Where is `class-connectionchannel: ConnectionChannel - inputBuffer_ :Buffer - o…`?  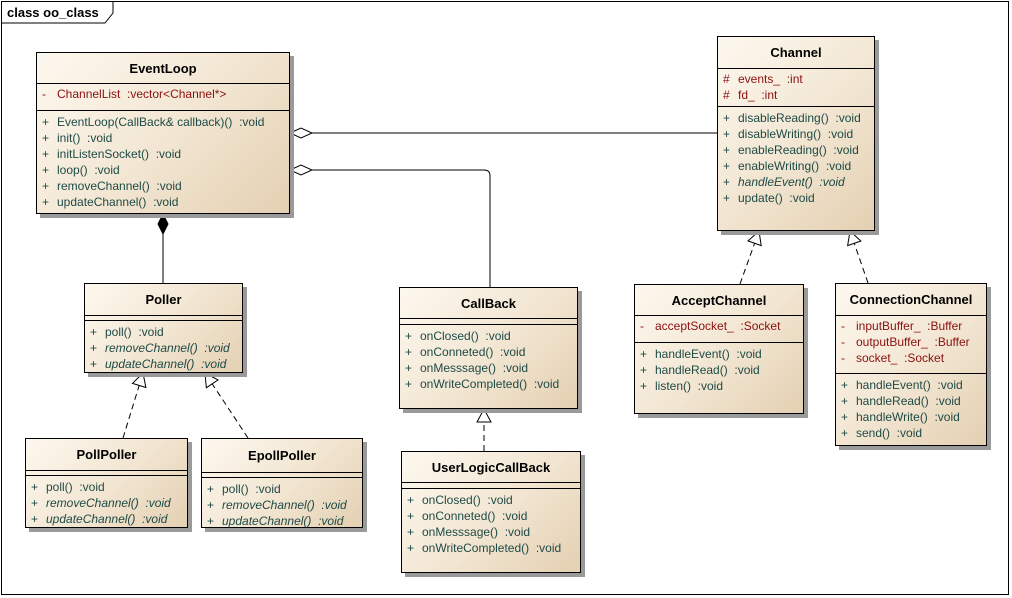
class-connectionchannel: ConnectionChannel - inputBuffer_ :Buffer - o… is located at coordinates (911, 364).